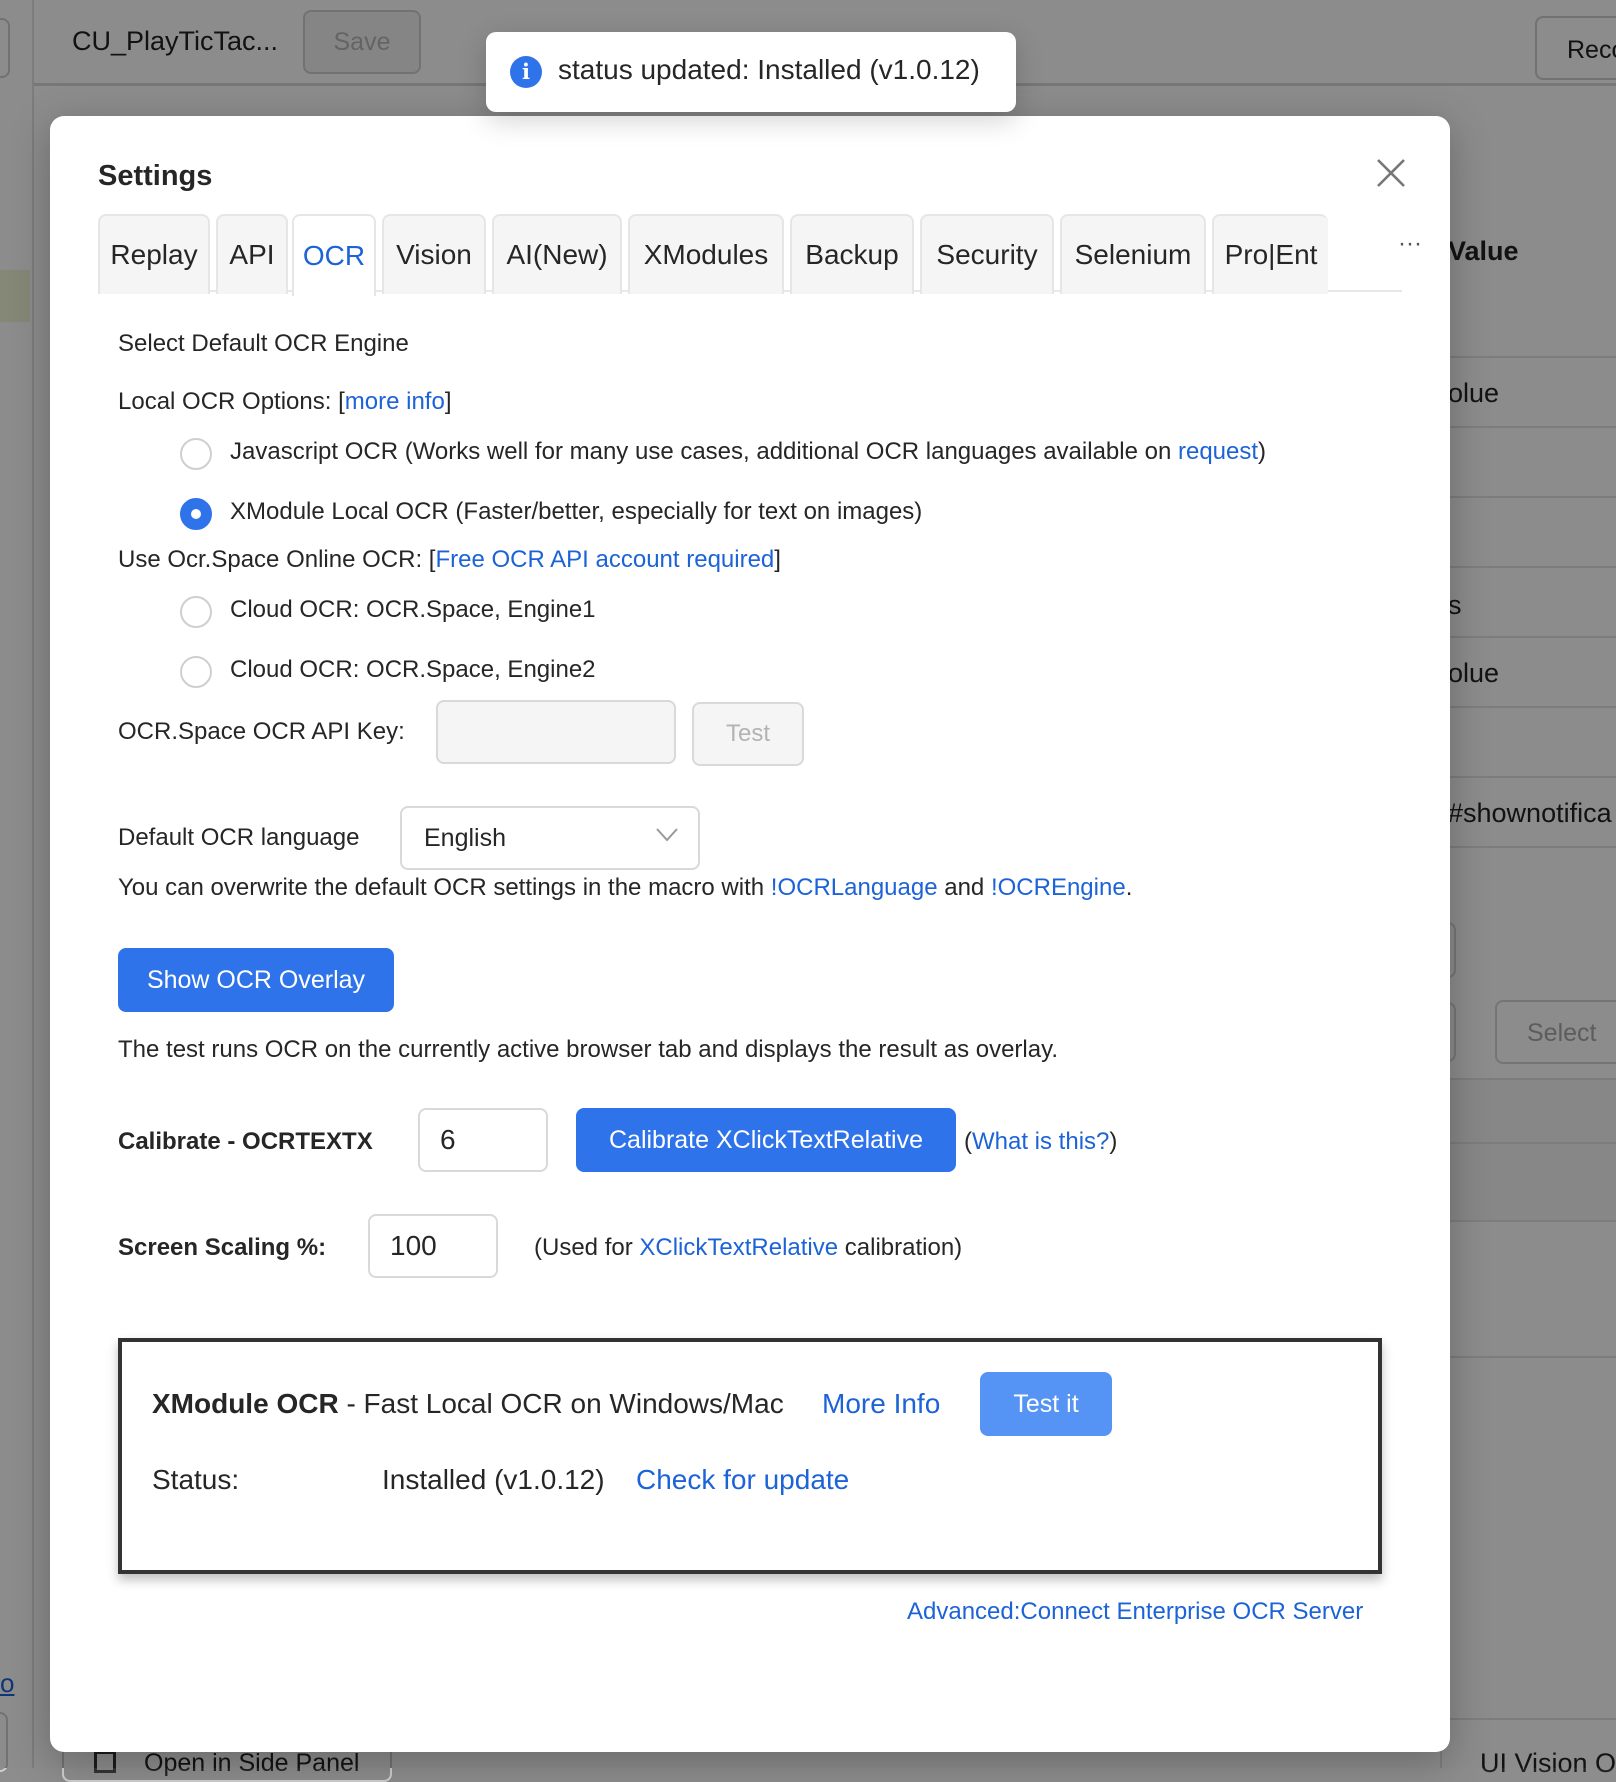 This screenshot has height=1782, width=1616. Describe the element at coordinates (395, 401) in the screenshot. I see `more-info-link: more info` at that location.